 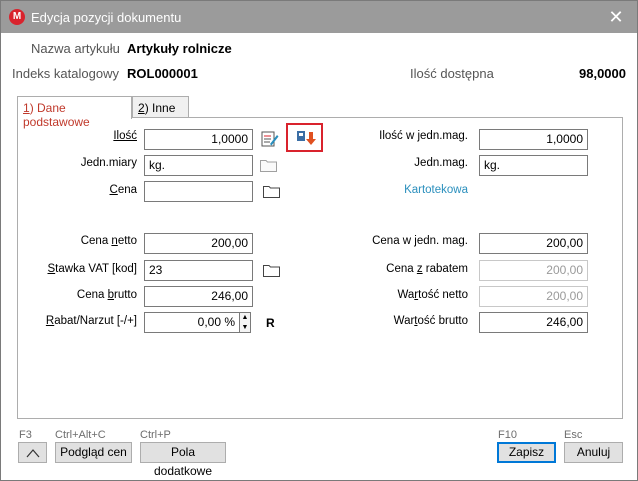 What do you see at coordinates (245, 328) in the screenshot?
I see `spin-down-icon: ▼` at bounding box center [245, 328].